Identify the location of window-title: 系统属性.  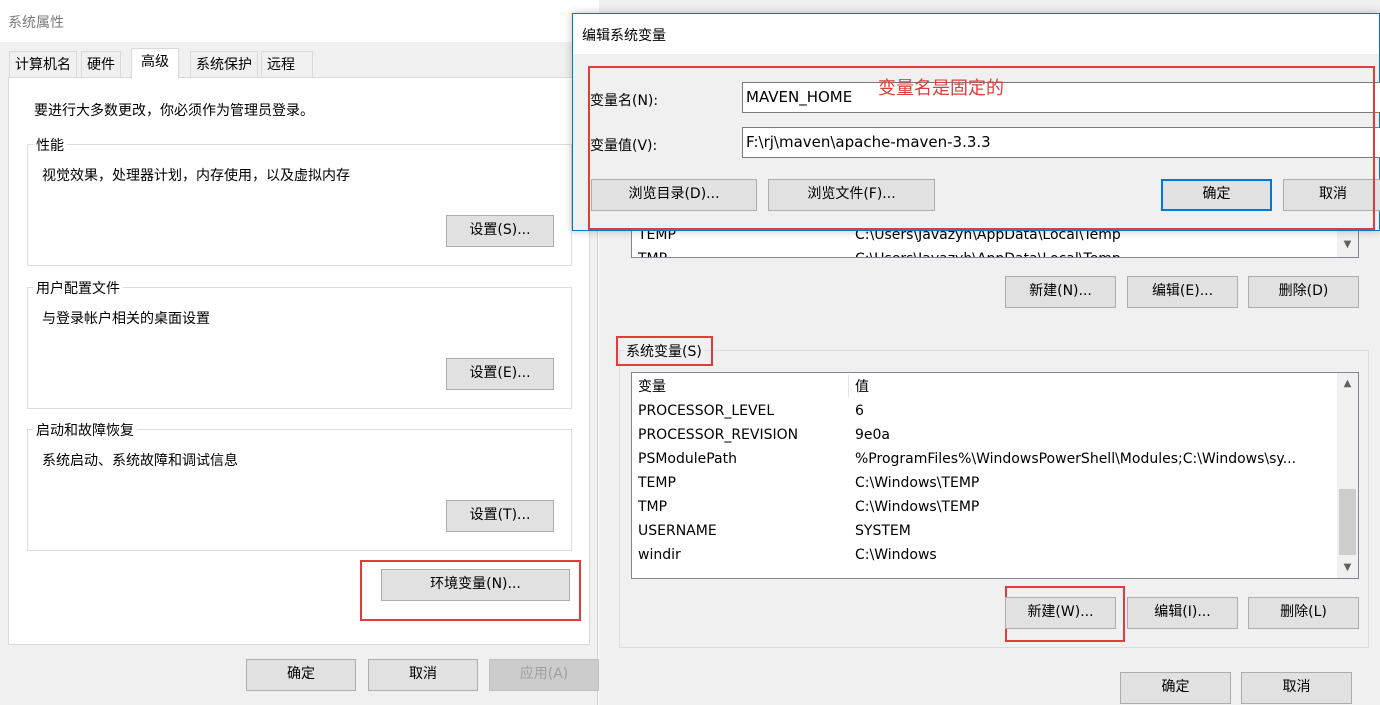
(36, 23).